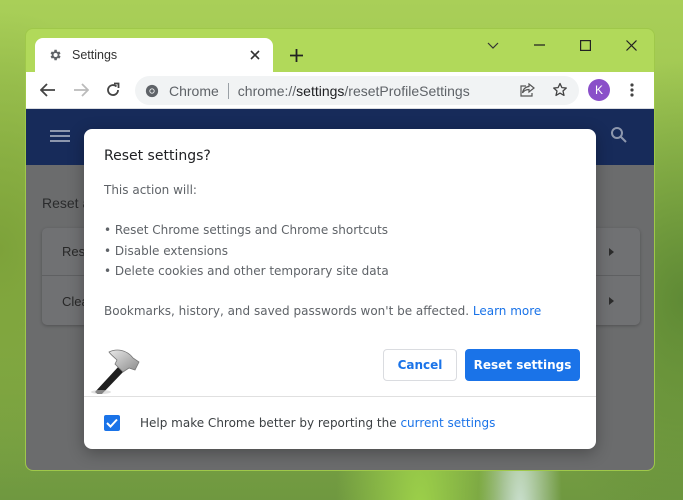 The width and height of the screenshot is (683, 500). I want to click on checkmark-icon, so click(112, 423).